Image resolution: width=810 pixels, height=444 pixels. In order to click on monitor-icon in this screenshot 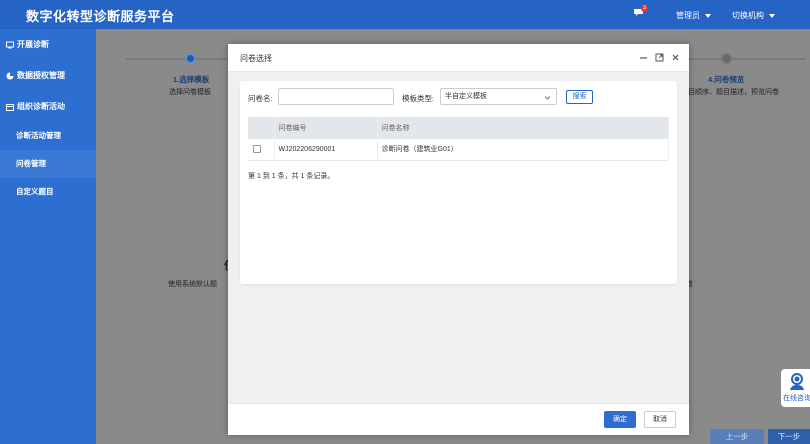, I will do `click(10, 45)`.